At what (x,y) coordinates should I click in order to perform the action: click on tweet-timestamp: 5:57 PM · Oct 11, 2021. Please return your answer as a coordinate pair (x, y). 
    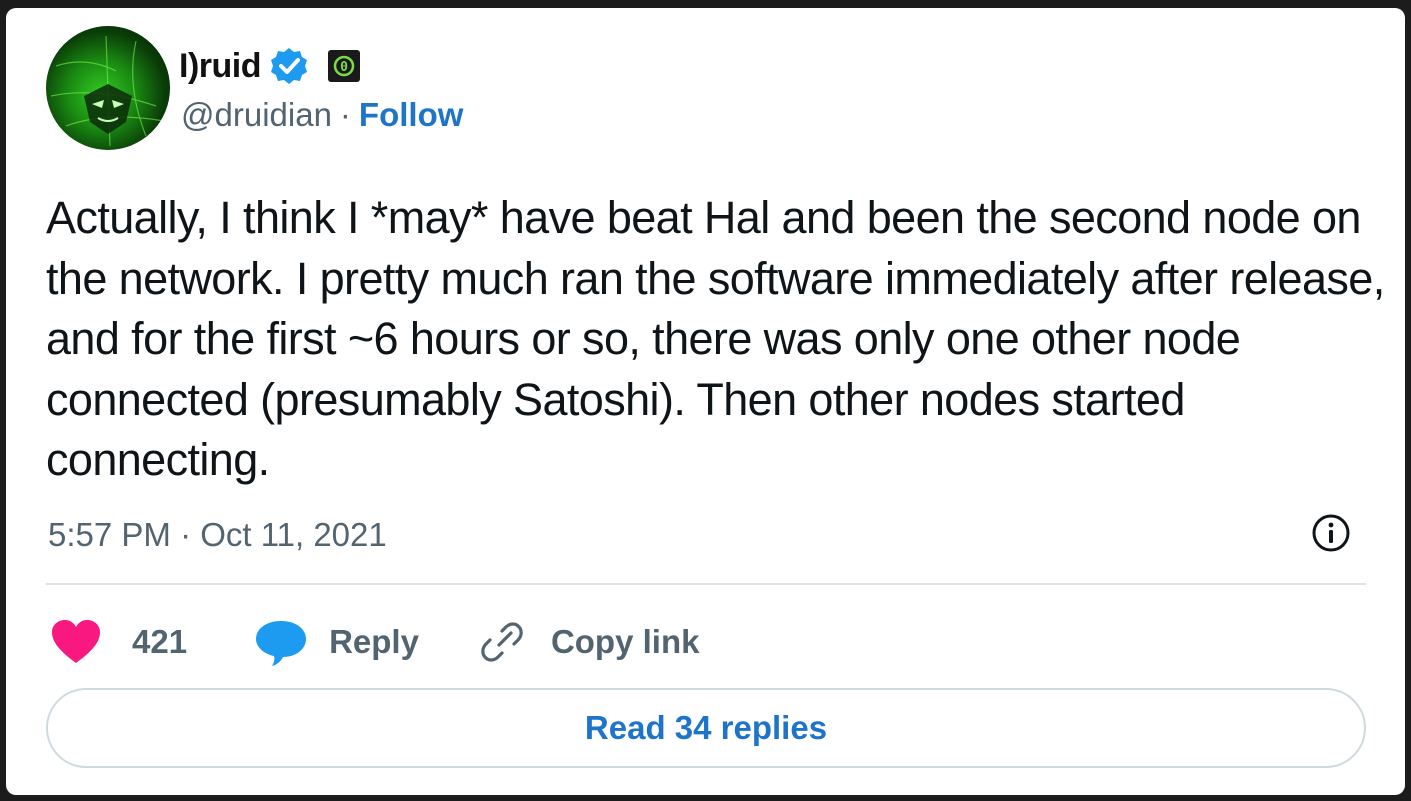
    Looking at the image, I should click on (217, 535).